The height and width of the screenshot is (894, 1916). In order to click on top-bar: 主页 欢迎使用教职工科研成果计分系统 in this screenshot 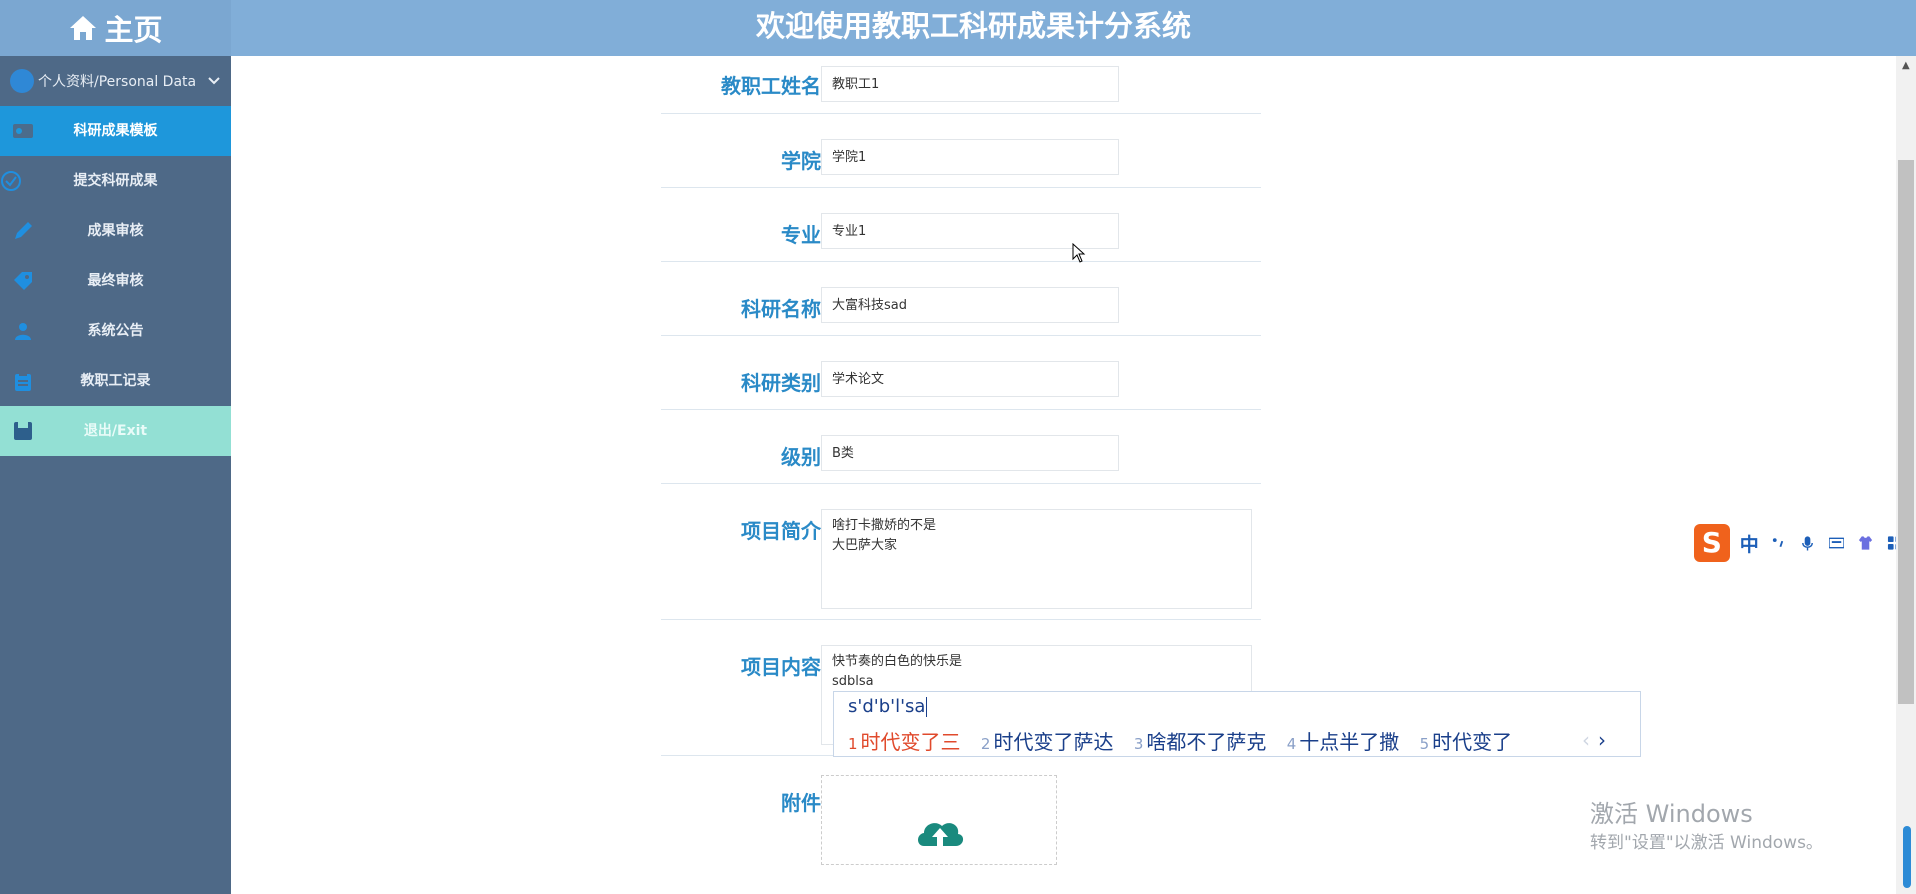, I will do `click(958, 28)`.